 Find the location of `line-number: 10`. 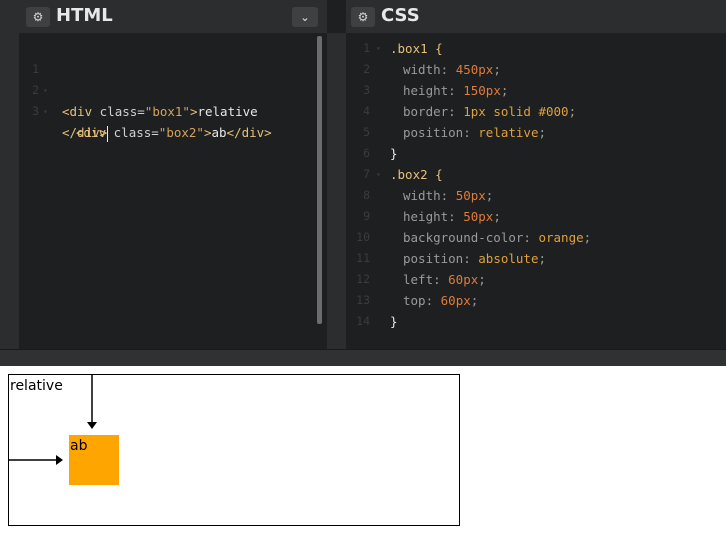

line-number: 10 is located at coordinates (363, 237).